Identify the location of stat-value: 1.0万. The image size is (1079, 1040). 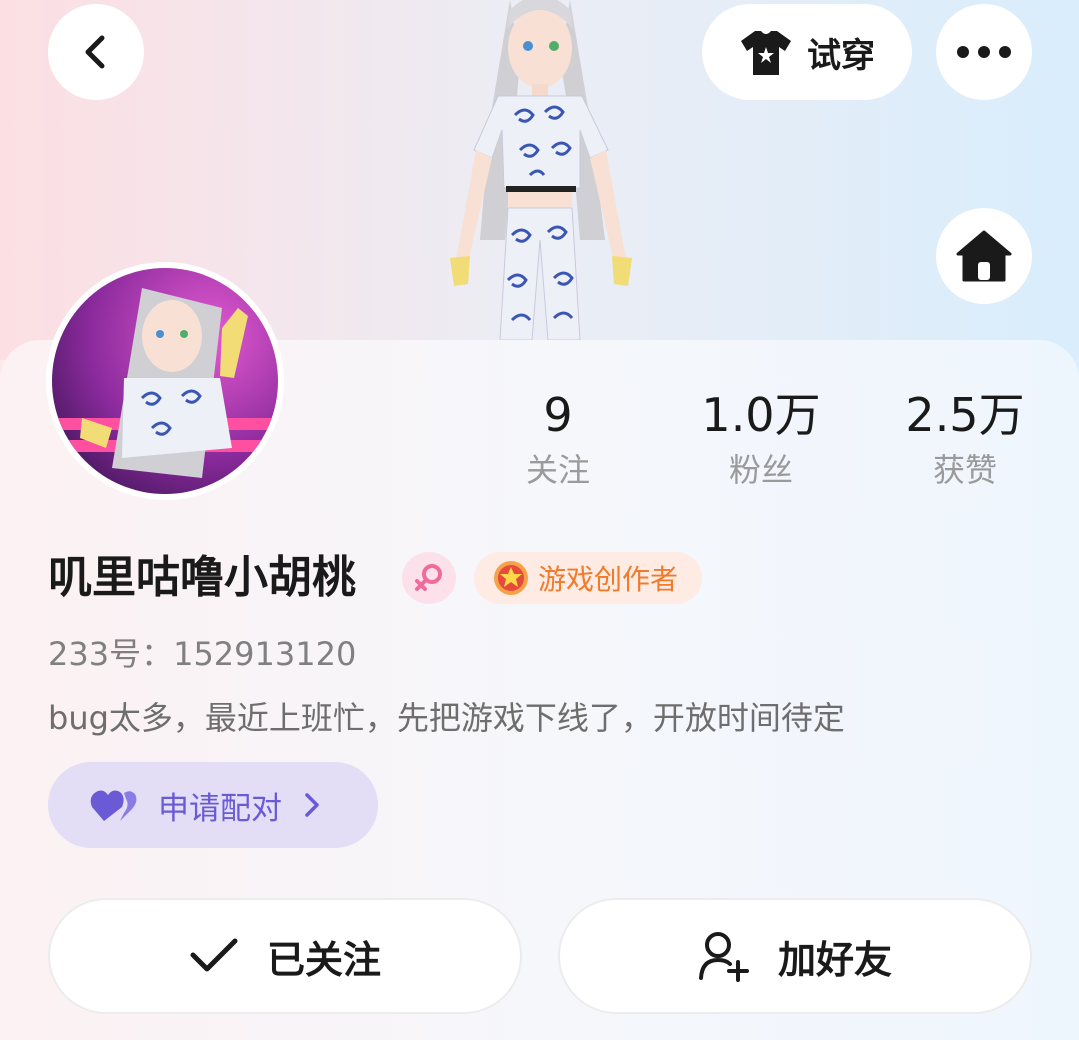
(761, 415).